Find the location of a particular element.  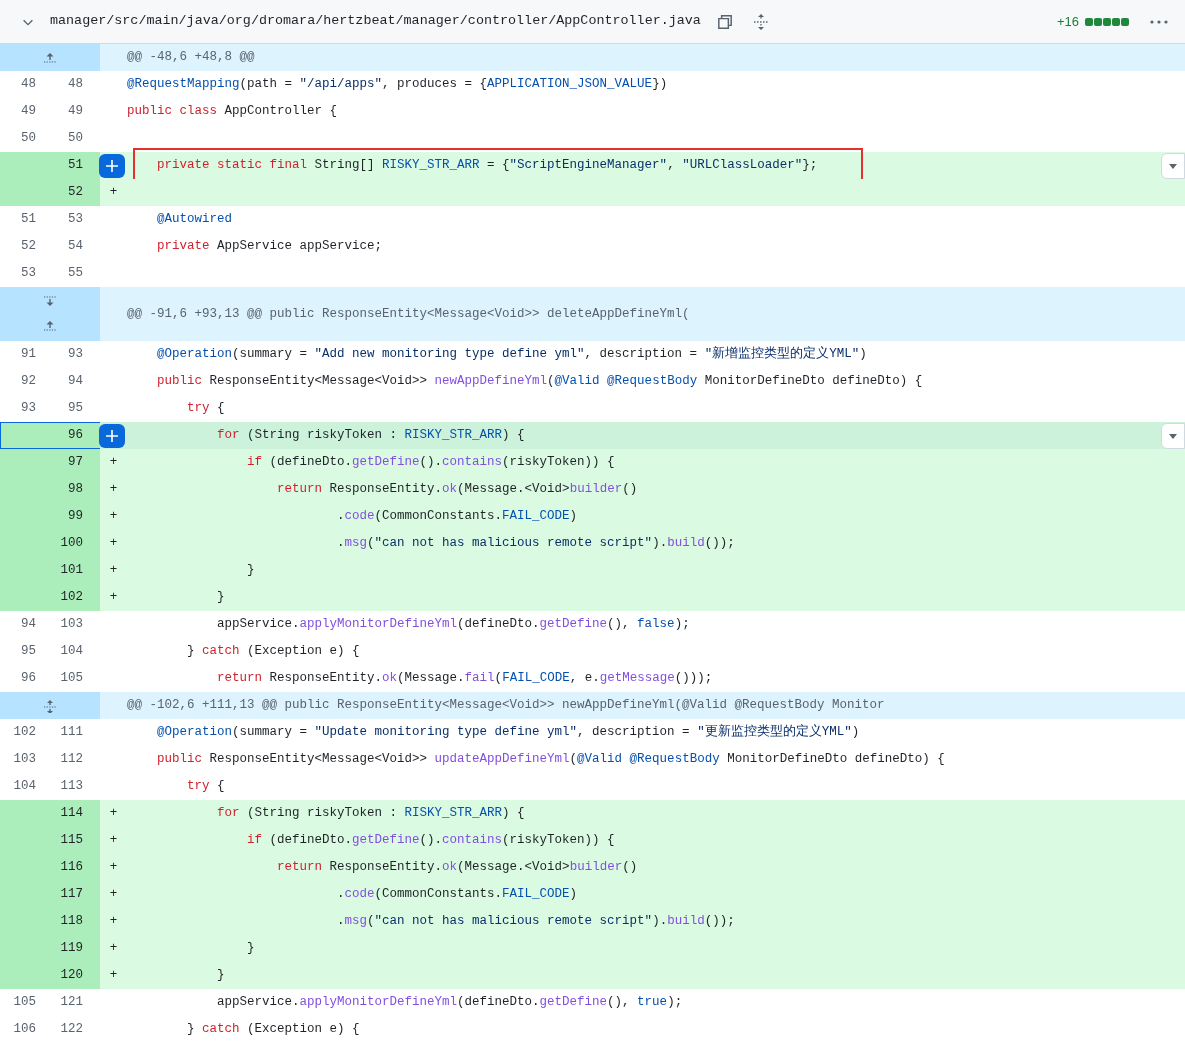

line-number: 98 is located at coordinates (50, 489).